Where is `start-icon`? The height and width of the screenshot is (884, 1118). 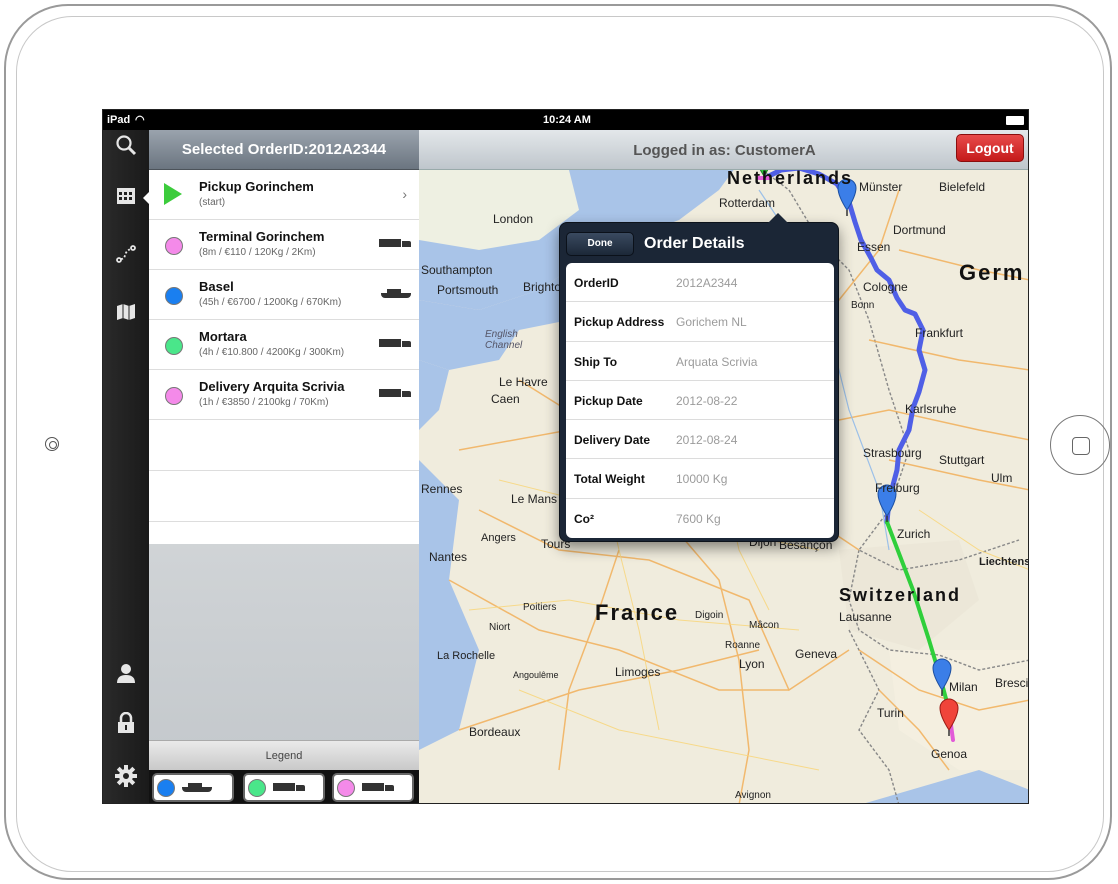
start-icon is located at coordinates (173, 194).